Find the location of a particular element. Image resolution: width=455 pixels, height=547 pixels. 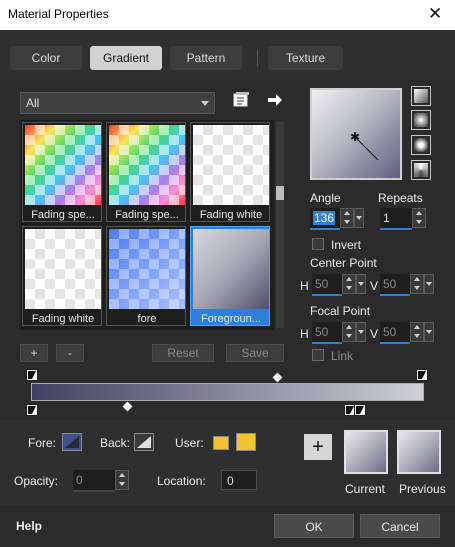

angle-spinner is located at coordinates (347, 218).